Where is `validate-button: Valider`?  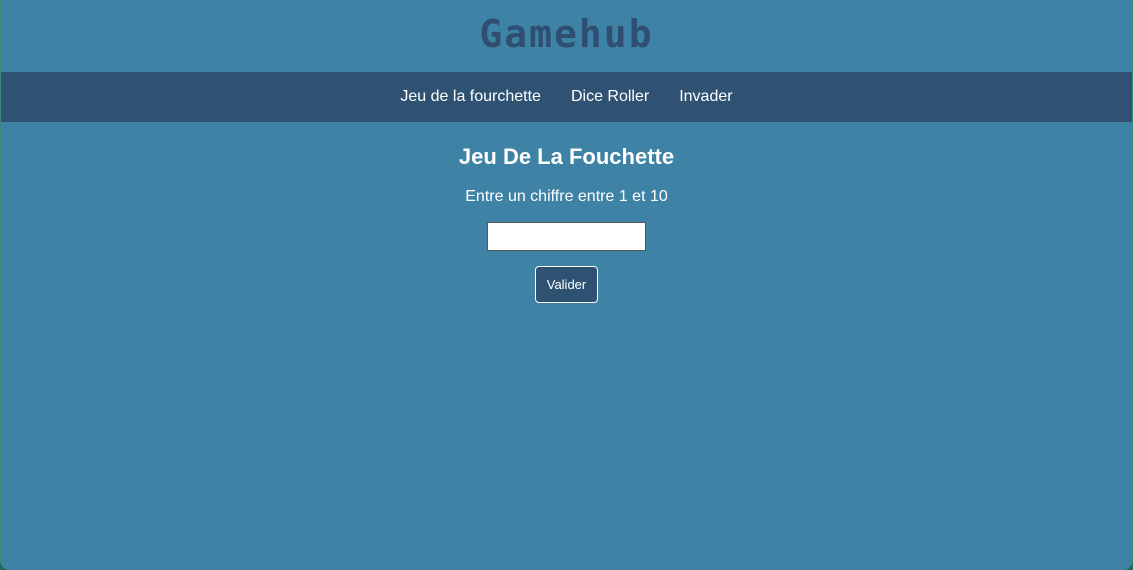 validate-button: Valider is located at coordinates (566, 284).